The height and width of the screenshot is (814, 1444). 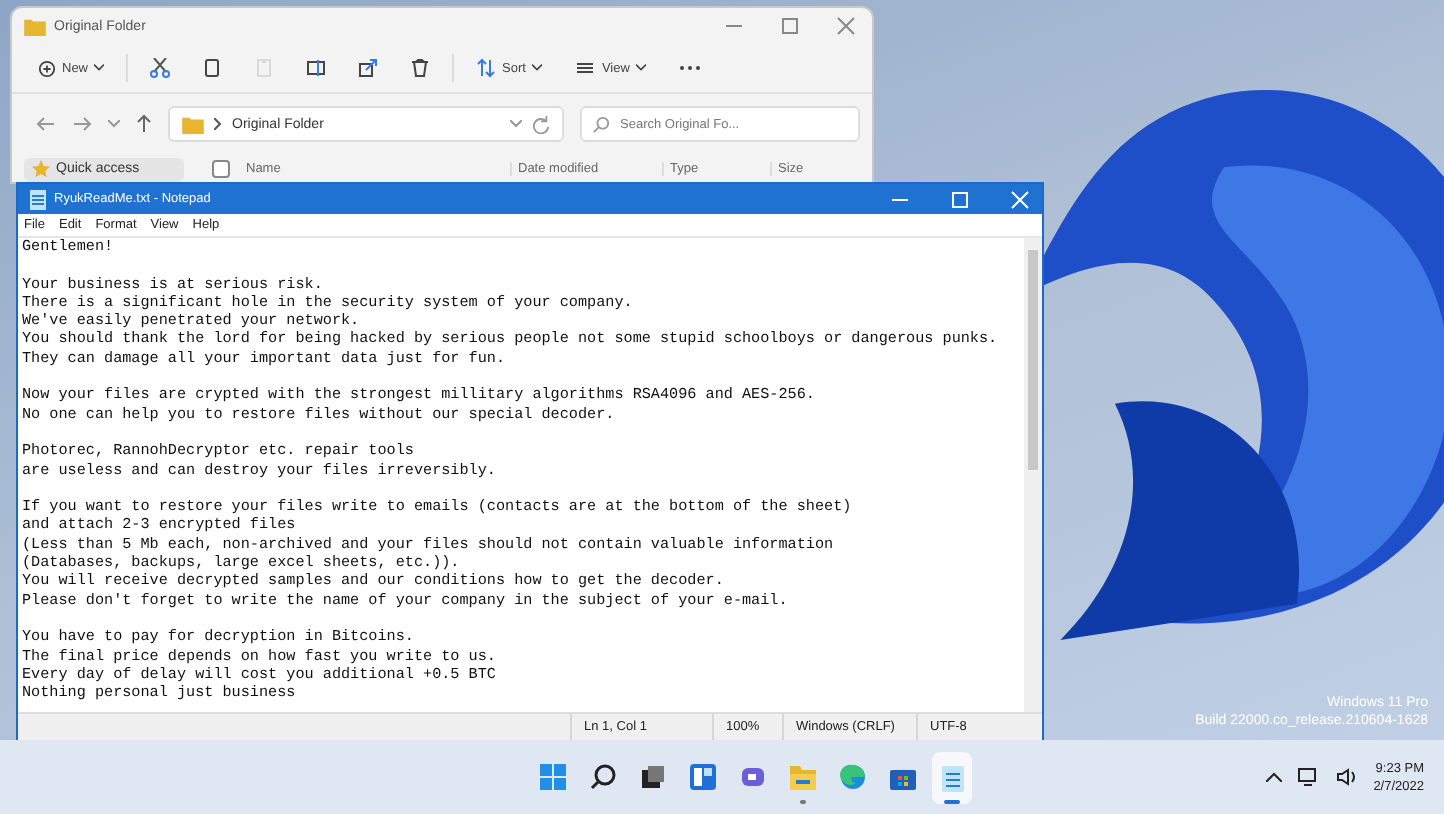 What do you see at coordinates (264, 68) in the screenshot?
I see `clipboard-icon` at bounding box center [264, 68].